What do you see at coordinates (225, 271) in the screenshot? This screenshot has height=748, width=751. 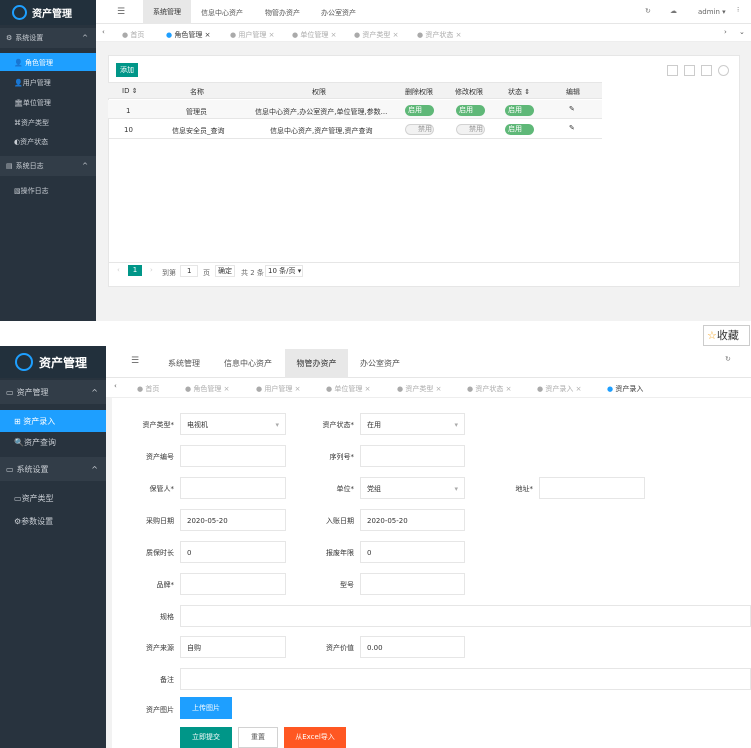 I see `goto-confirm-button: 确定` at bounding box center [225, 271].